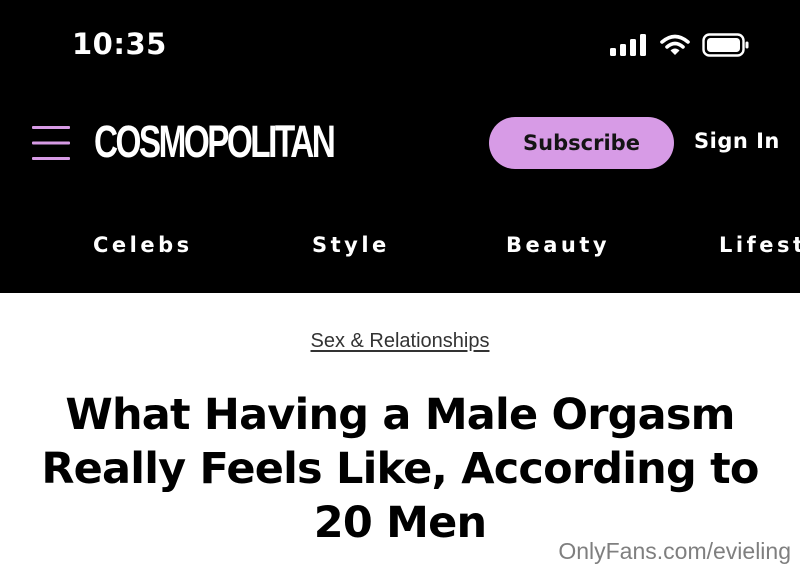 Image resolution: width=800 pixels, height=573 pixels. I want to click on headline-line: What Having a Male Orgasm, so click(400, 415).